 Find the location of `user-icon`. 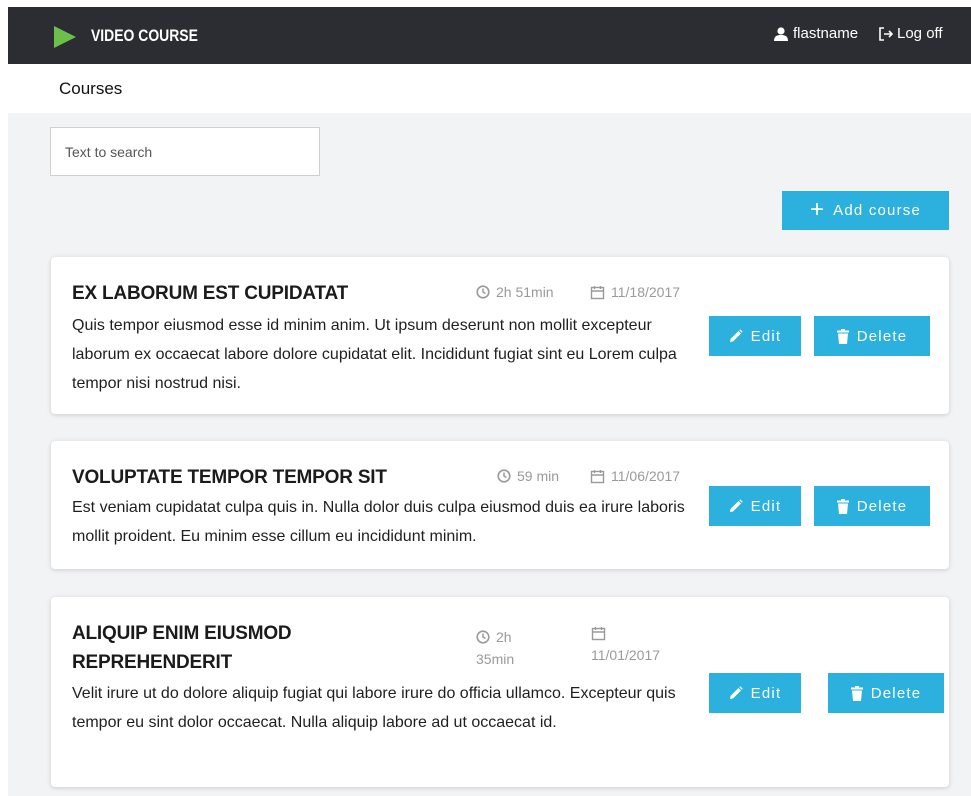

user-icon is located at coordinates (781, 33).